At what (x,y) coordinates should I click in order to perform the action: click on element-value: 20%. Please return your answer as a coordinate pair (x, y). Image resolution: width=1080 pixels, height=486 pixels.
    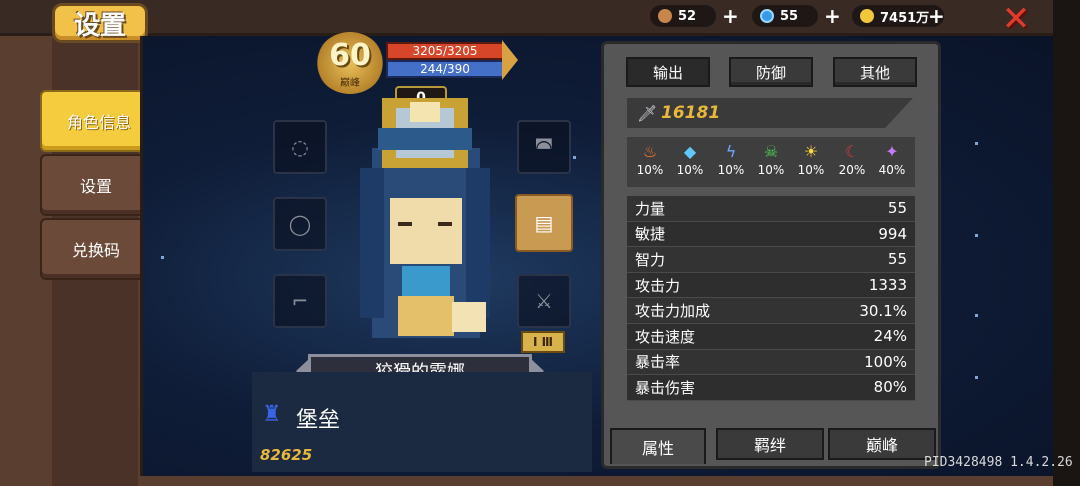
    Looking at the image, I should click on (852, 170).